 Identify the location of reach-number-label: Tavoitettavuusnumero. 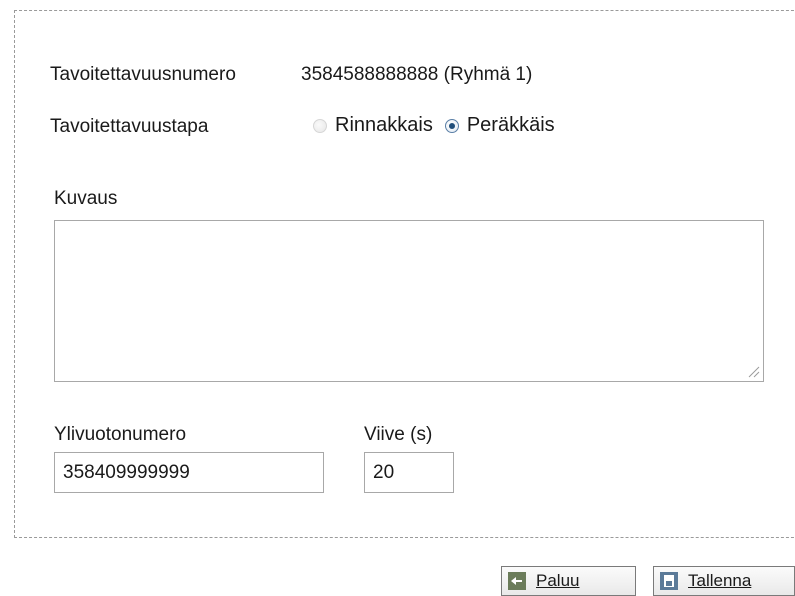
(143, 74).